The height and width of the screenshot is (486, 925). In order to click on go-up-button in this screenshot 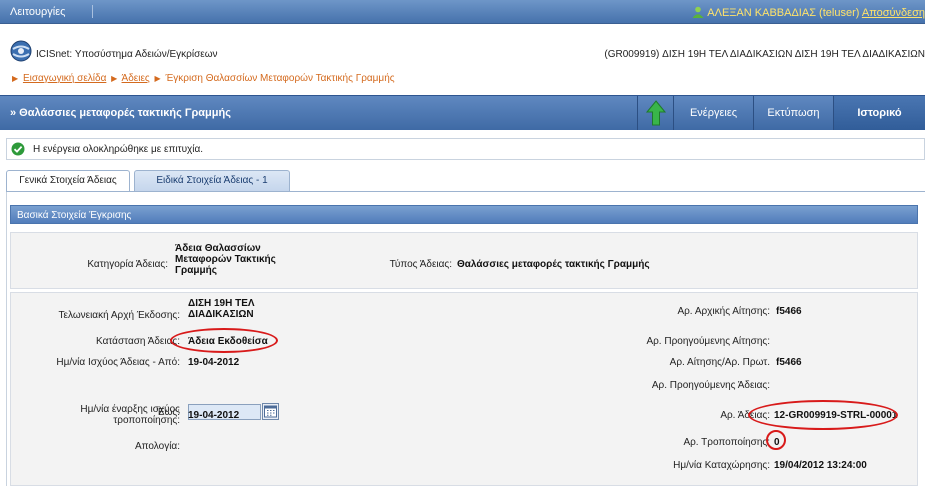, I will do `click(655, 113)`.